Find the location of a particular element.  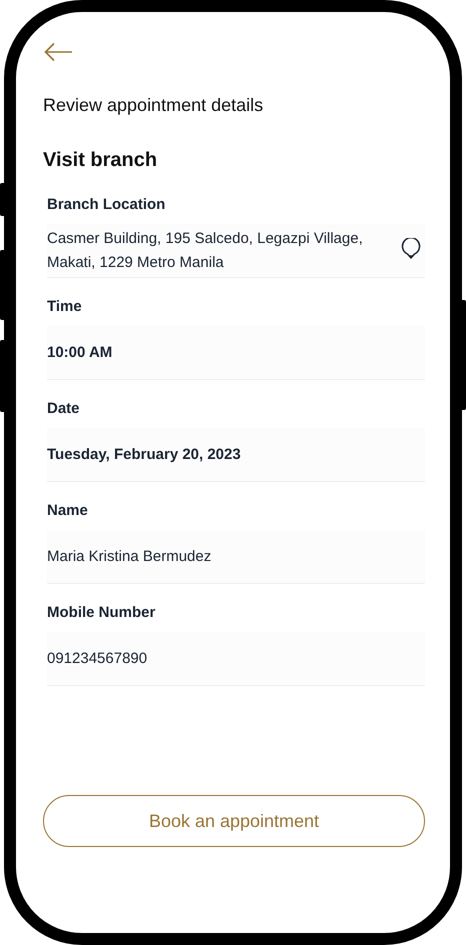

field-value: Maria Kristina Bermudez is located at coordinates (129, 556).